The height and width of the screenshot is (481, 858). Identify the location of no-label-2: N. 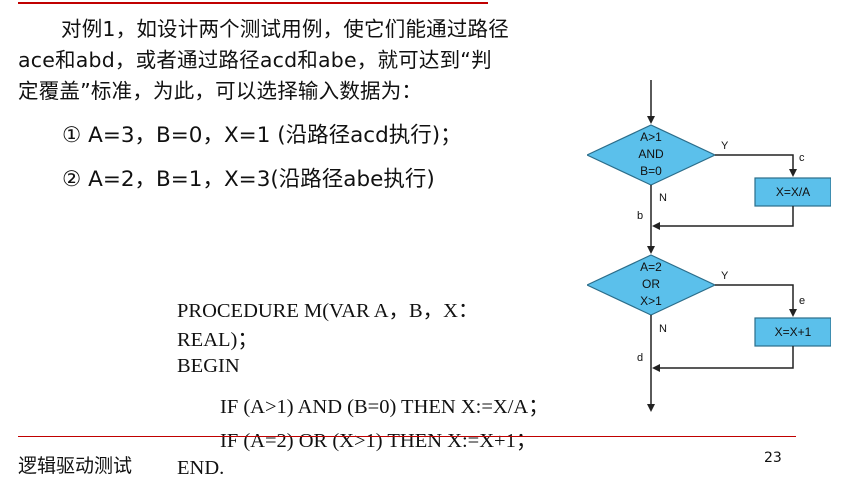
(663, 329).